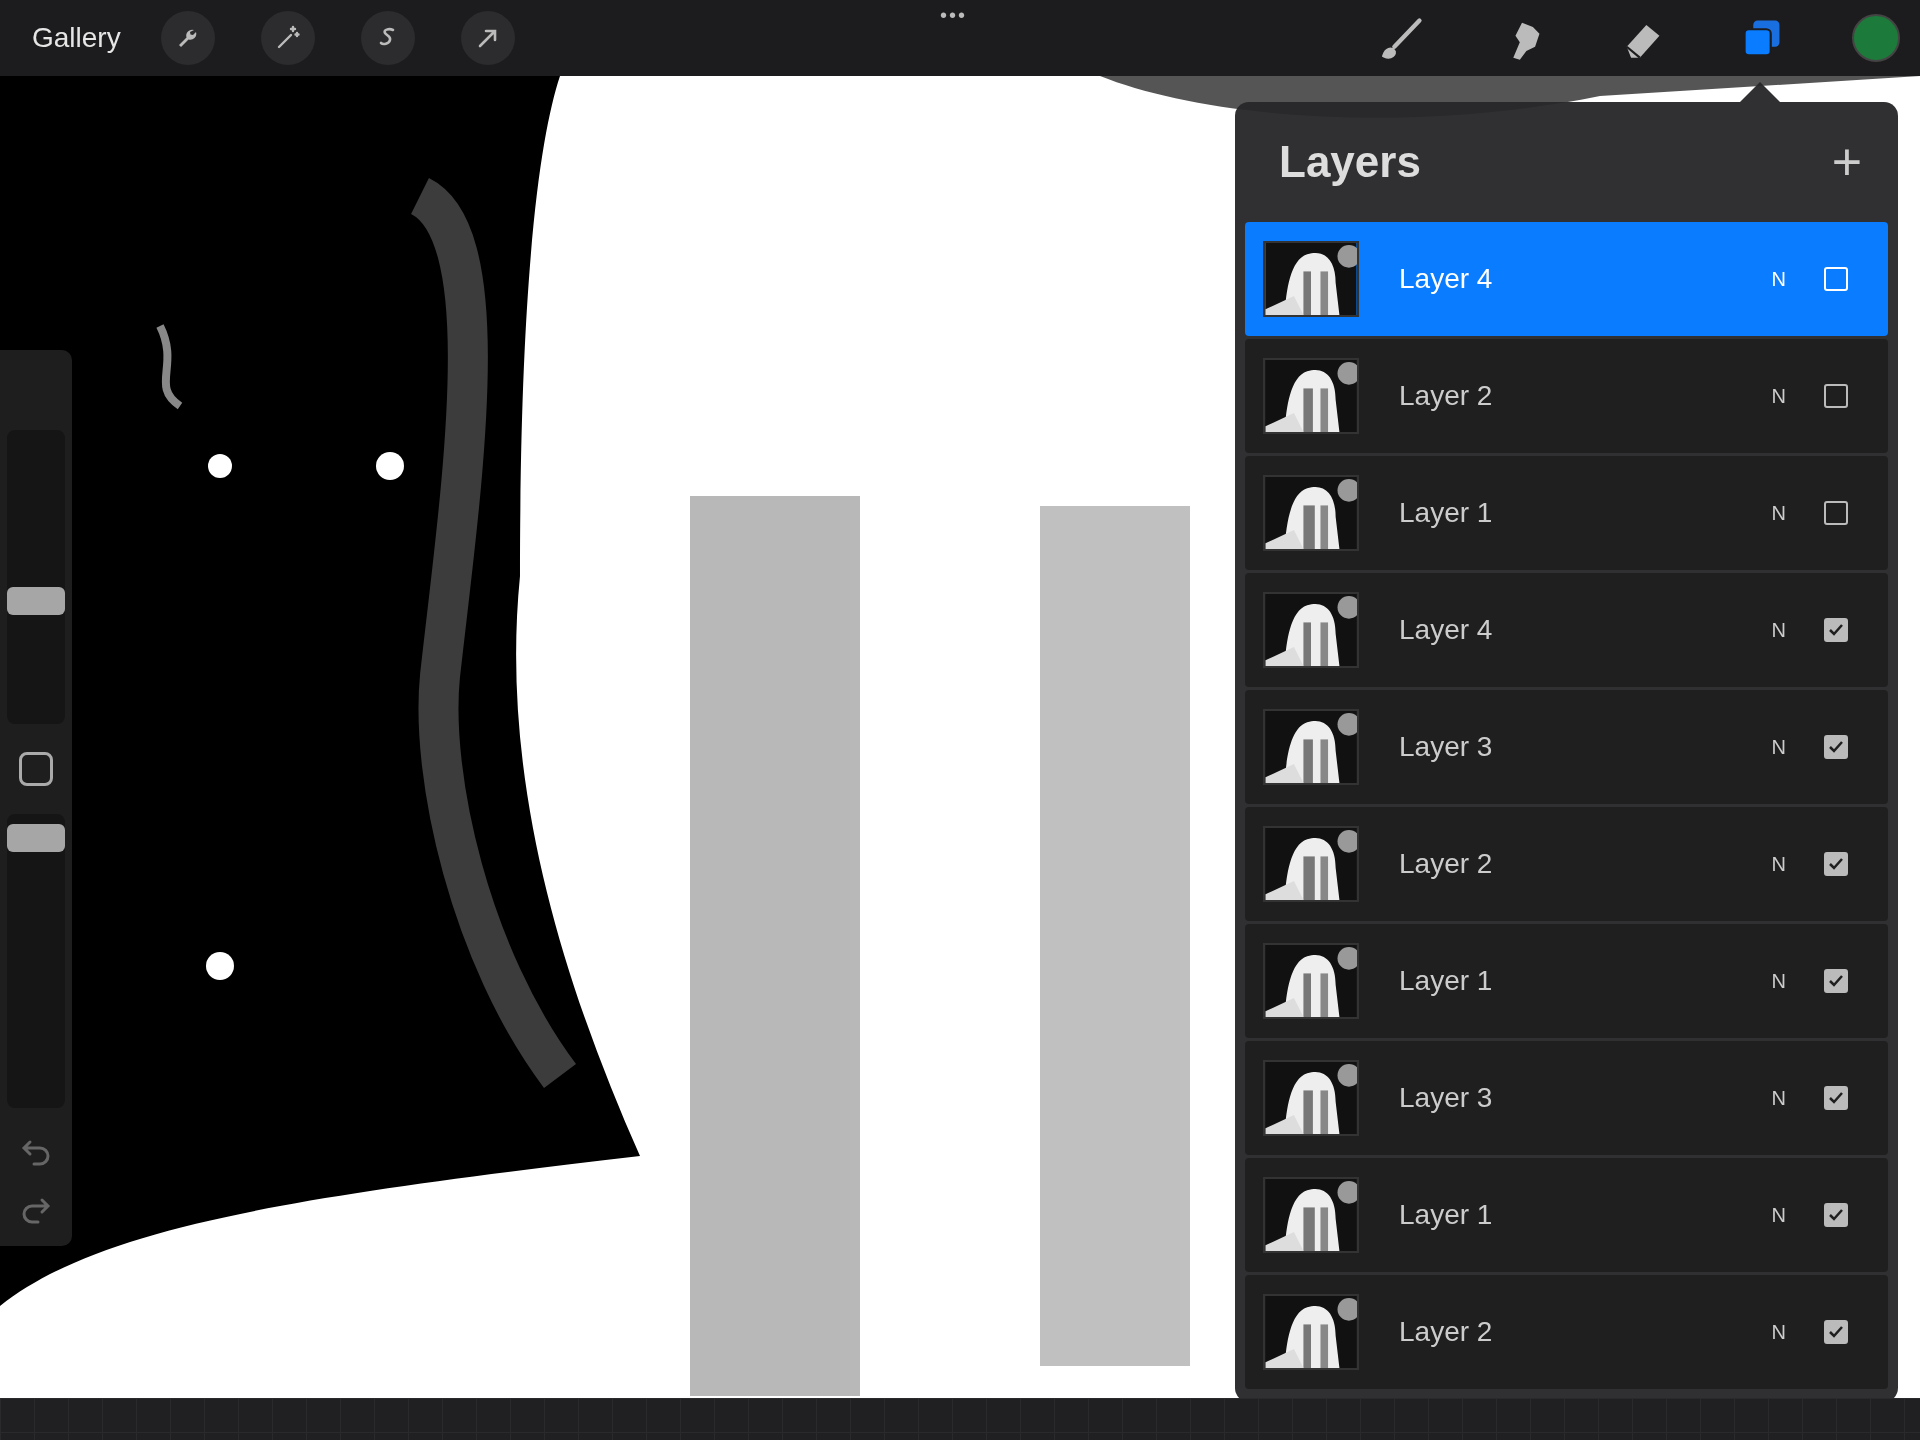 The image size is (1920, 1440). Describe the element at coordinates (953, 15) in the screenshot. I see `more-options-button: •••` at that location.